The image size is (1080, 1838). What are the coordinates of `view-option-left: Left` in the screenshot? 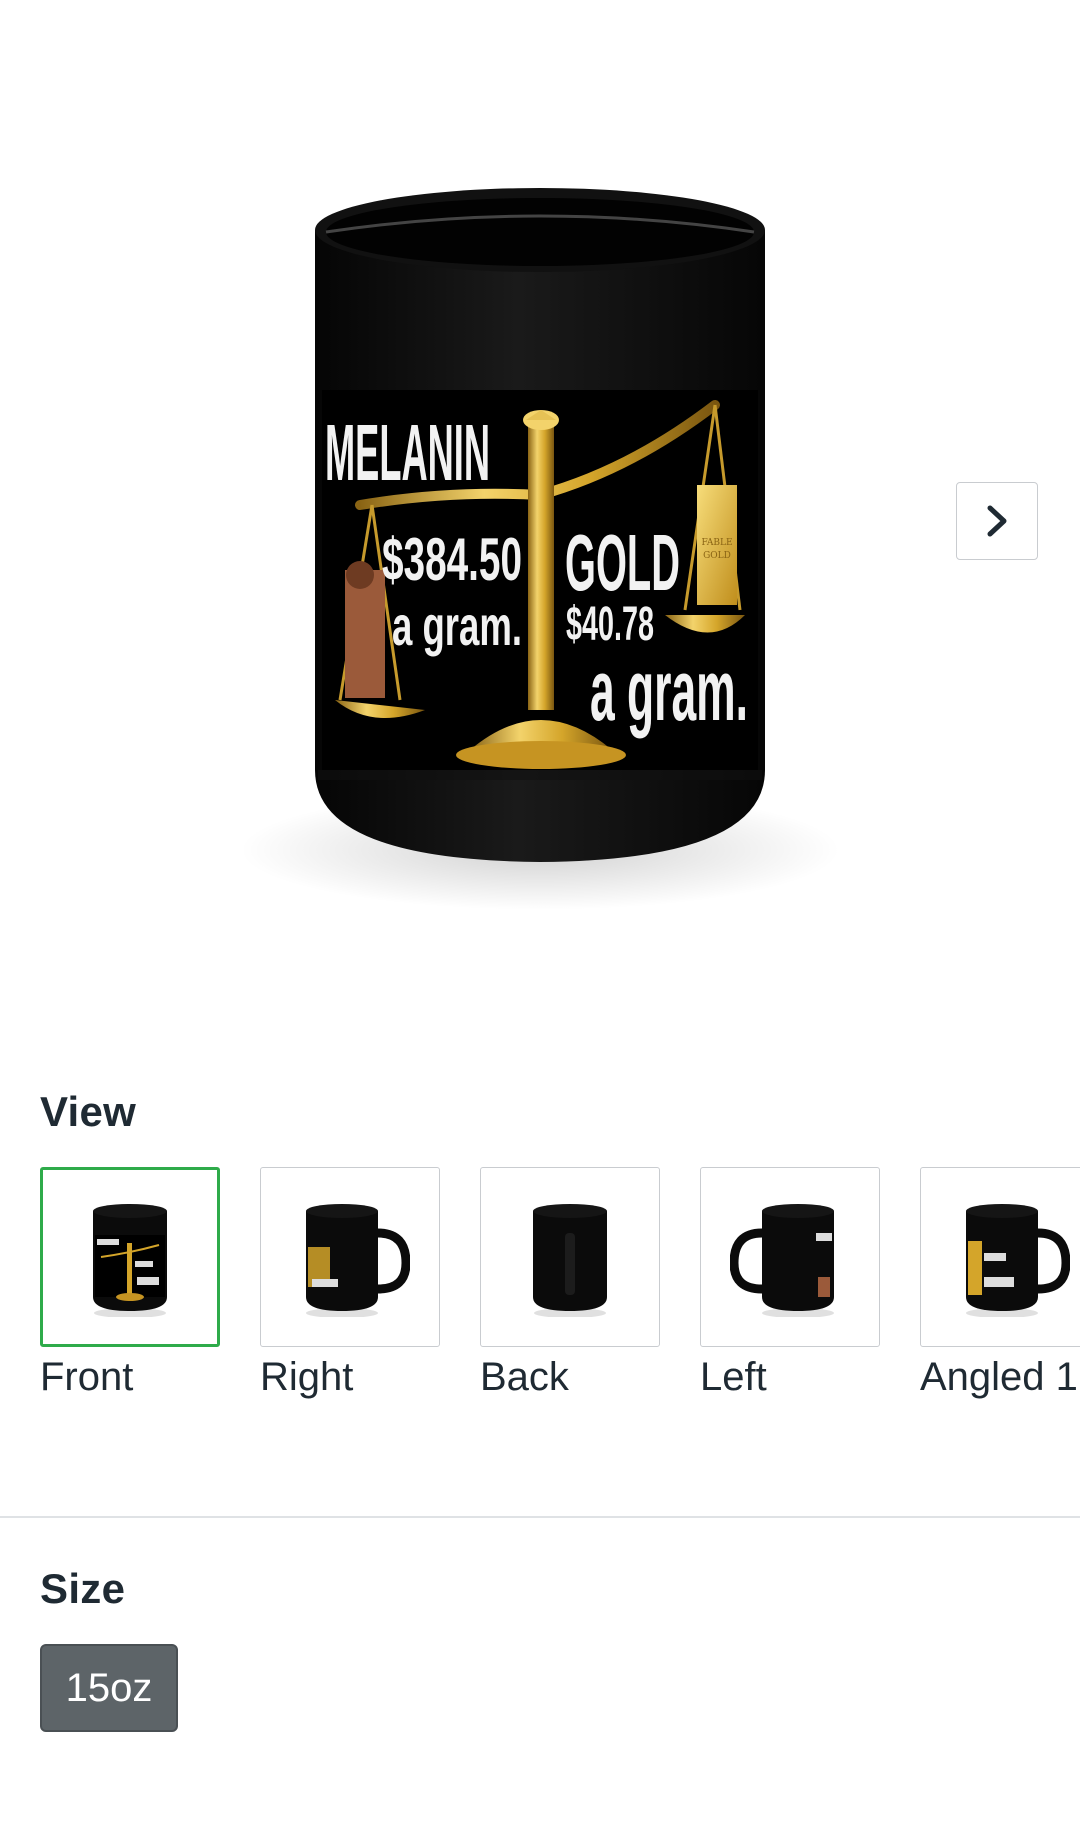 It's located at (790, 1283).